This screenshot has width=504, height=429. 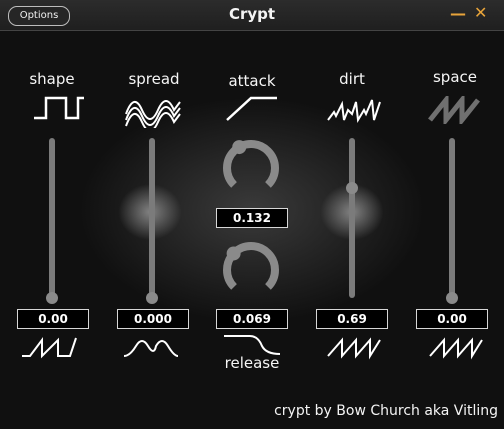 What do you see at coordinates (452, 298) in the screenshot?
I see `space-slider-thumb` at bounding box center [452, 298].